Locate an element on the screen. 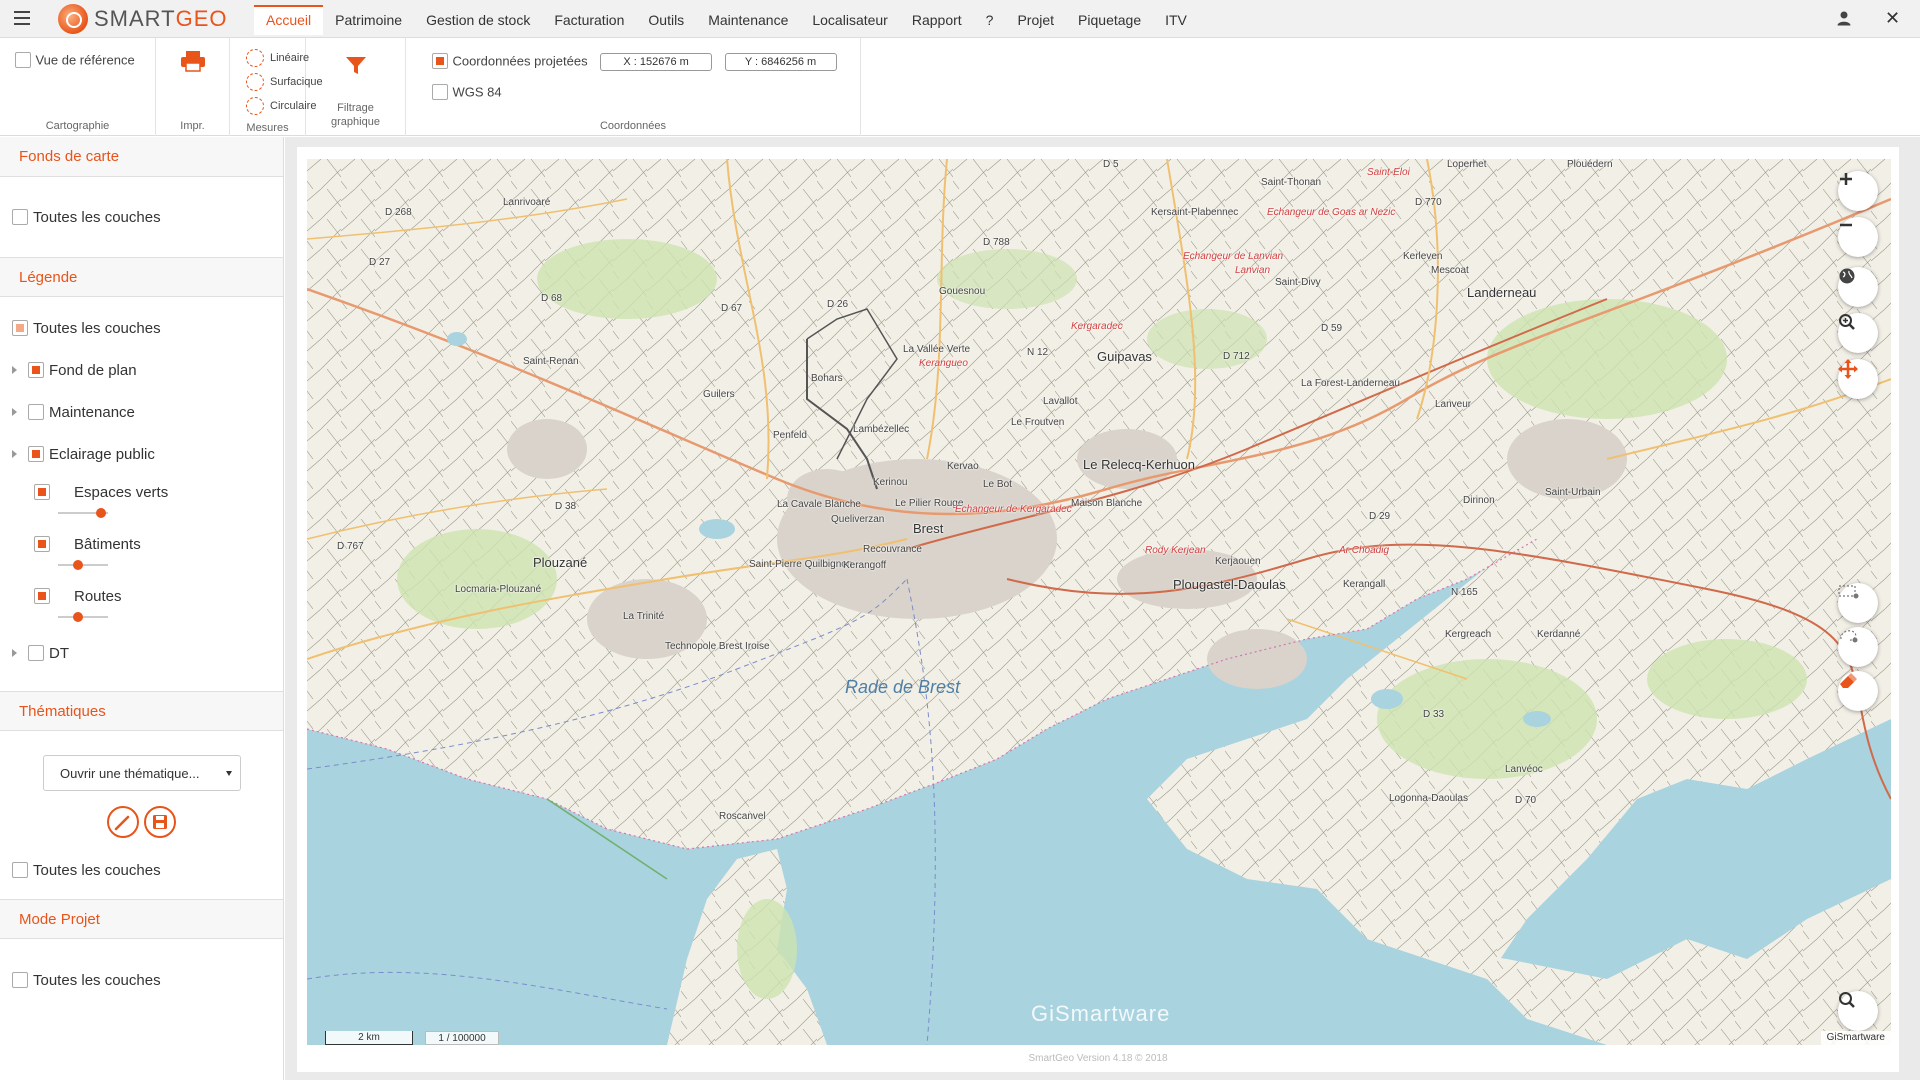  map-label-echangeur-goas: Echangeur de Goas ar Nezic is located at coordinates (1331, 212).